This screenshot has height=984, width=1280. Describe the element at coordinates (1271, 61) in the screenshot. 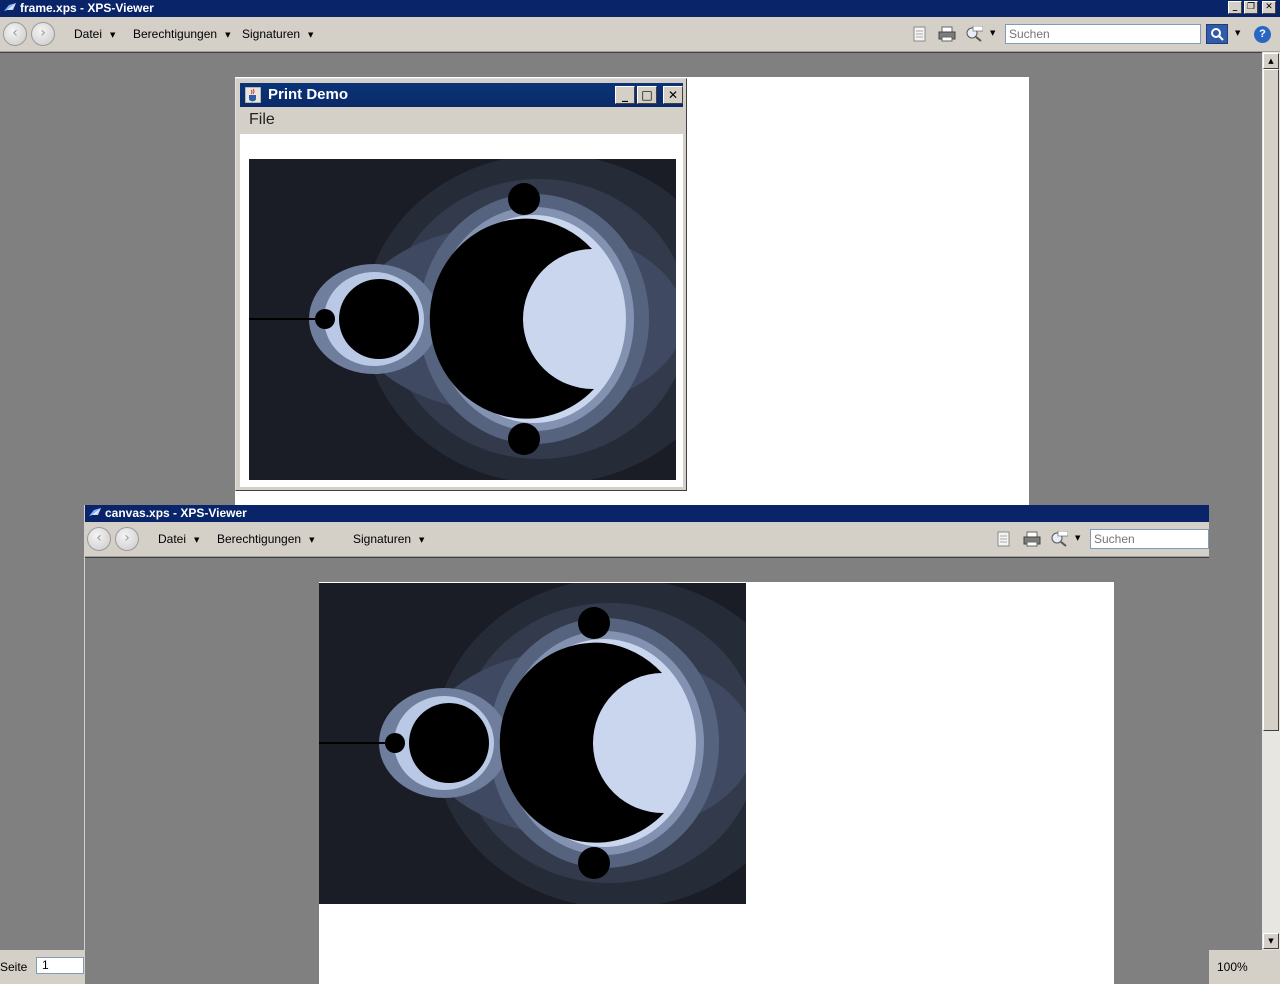

I see `scroll-up-button: ▲` at that location.